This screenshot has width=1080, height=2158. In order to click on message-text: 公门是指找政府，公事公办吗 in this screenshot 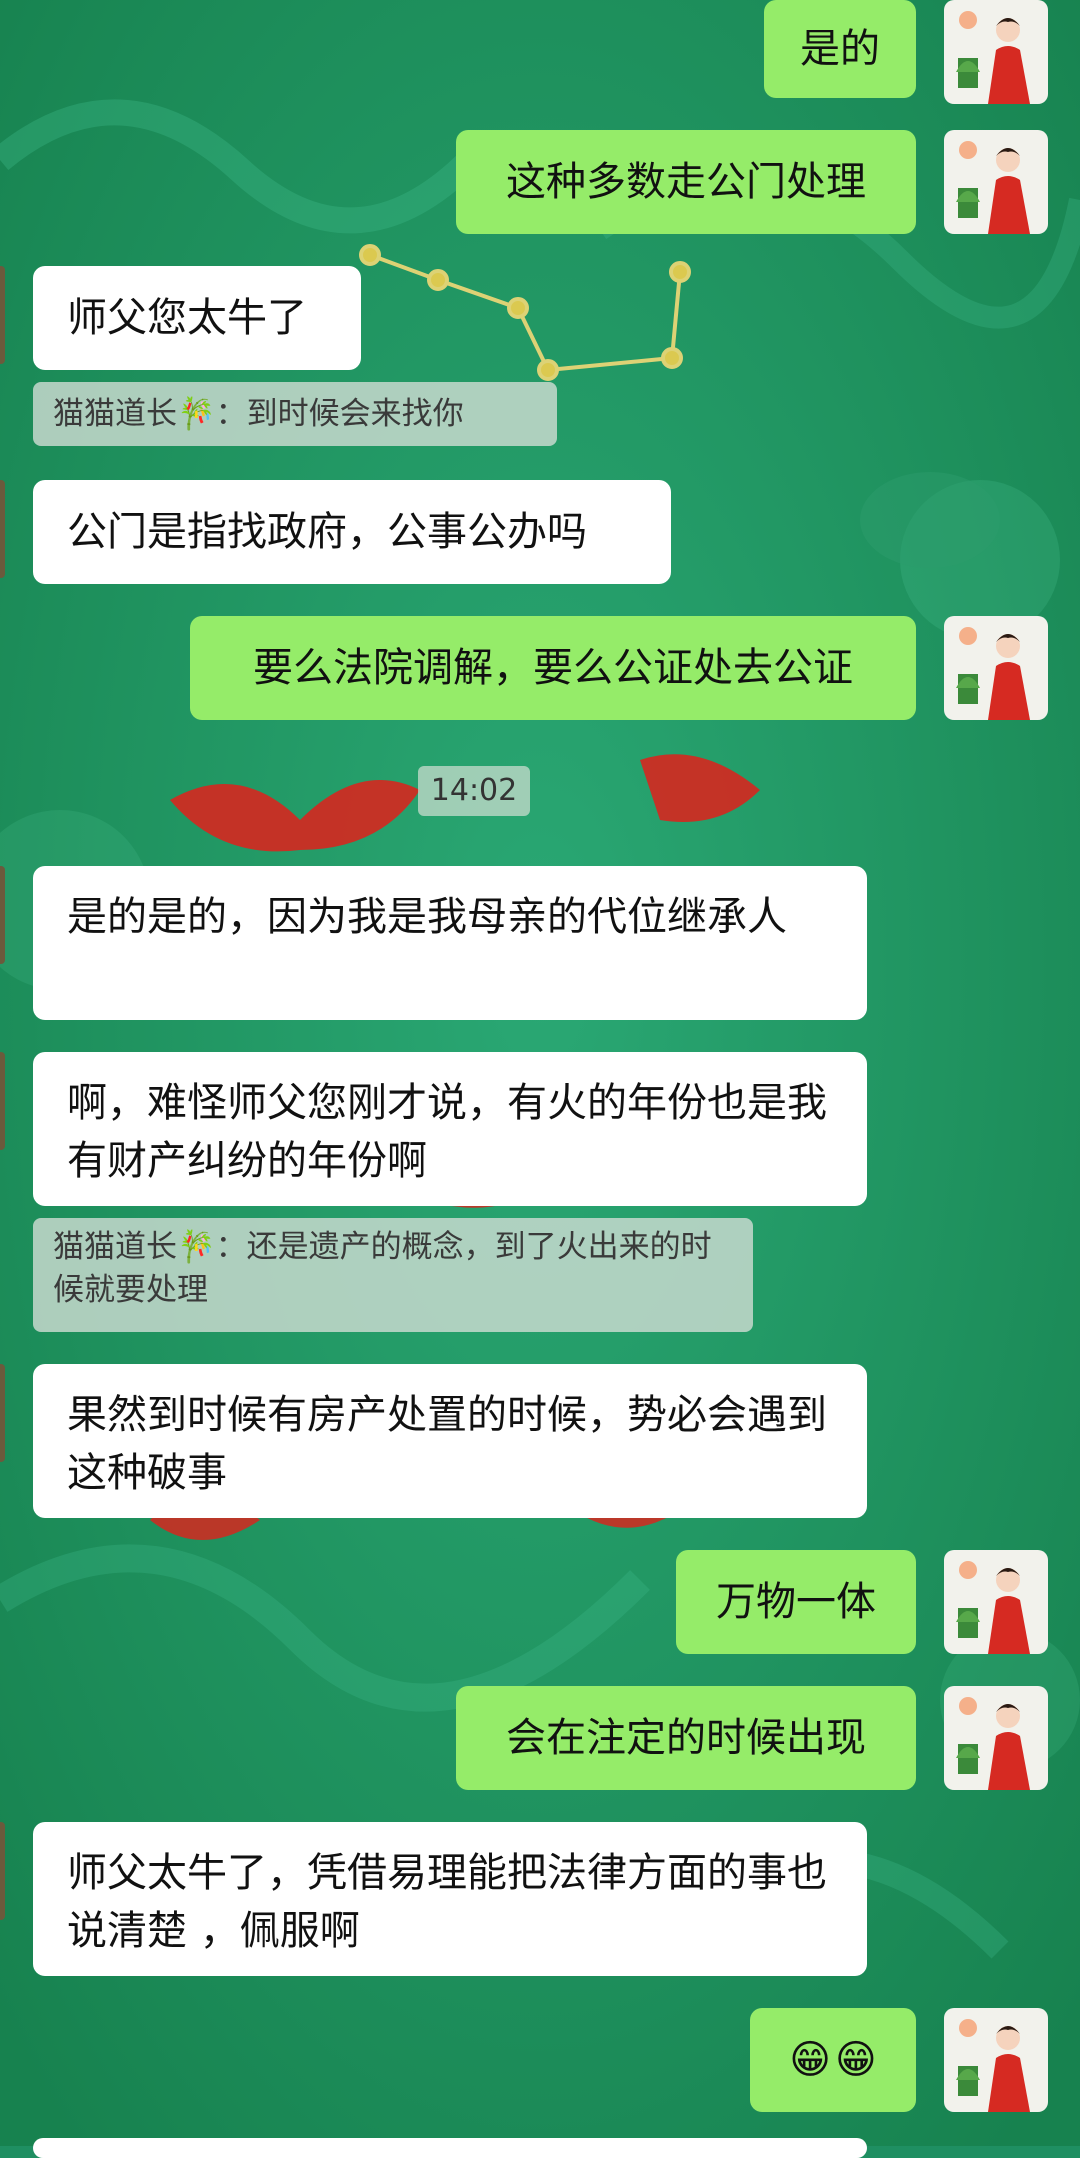, I will do `click(327, 532)`.